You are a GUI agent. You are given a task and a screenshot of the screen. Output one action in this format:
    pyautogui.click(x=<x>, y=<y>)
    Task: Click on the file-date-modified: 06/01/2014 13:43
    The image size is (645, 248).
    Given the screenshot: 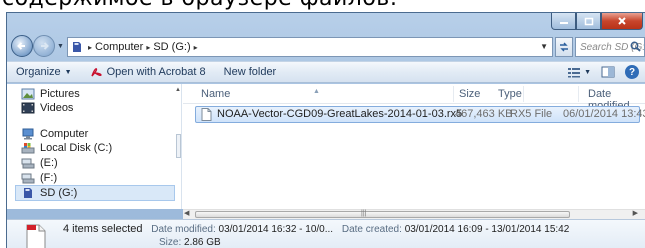 What is the action you would take?
    pyautogui.click(x=604, y=114)
    